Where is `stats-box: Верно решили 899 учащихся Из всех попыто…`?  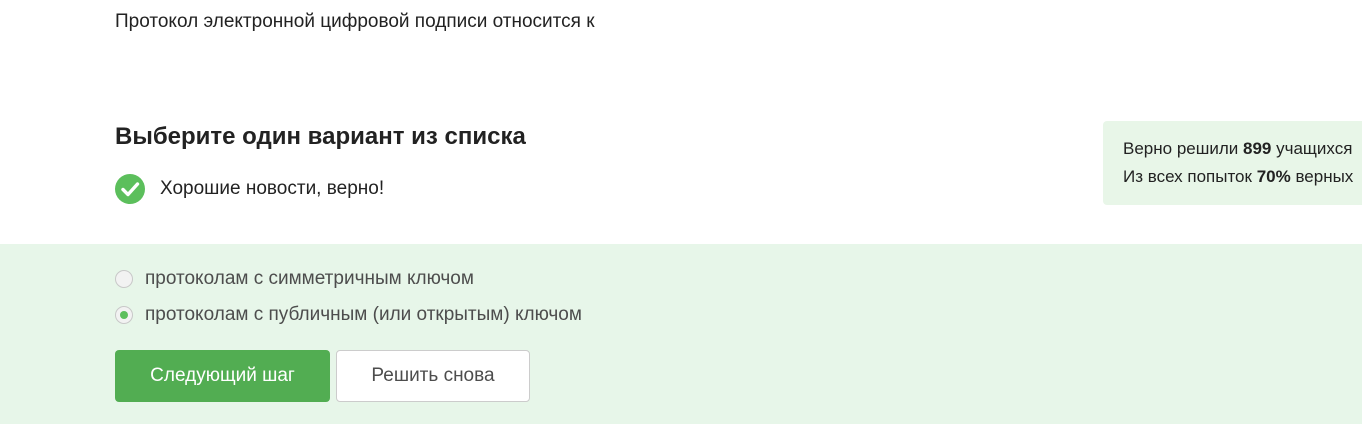 stats-box: Верно решили 899 учащихся Из всех попыто… is located at coordinates (1232, 163).